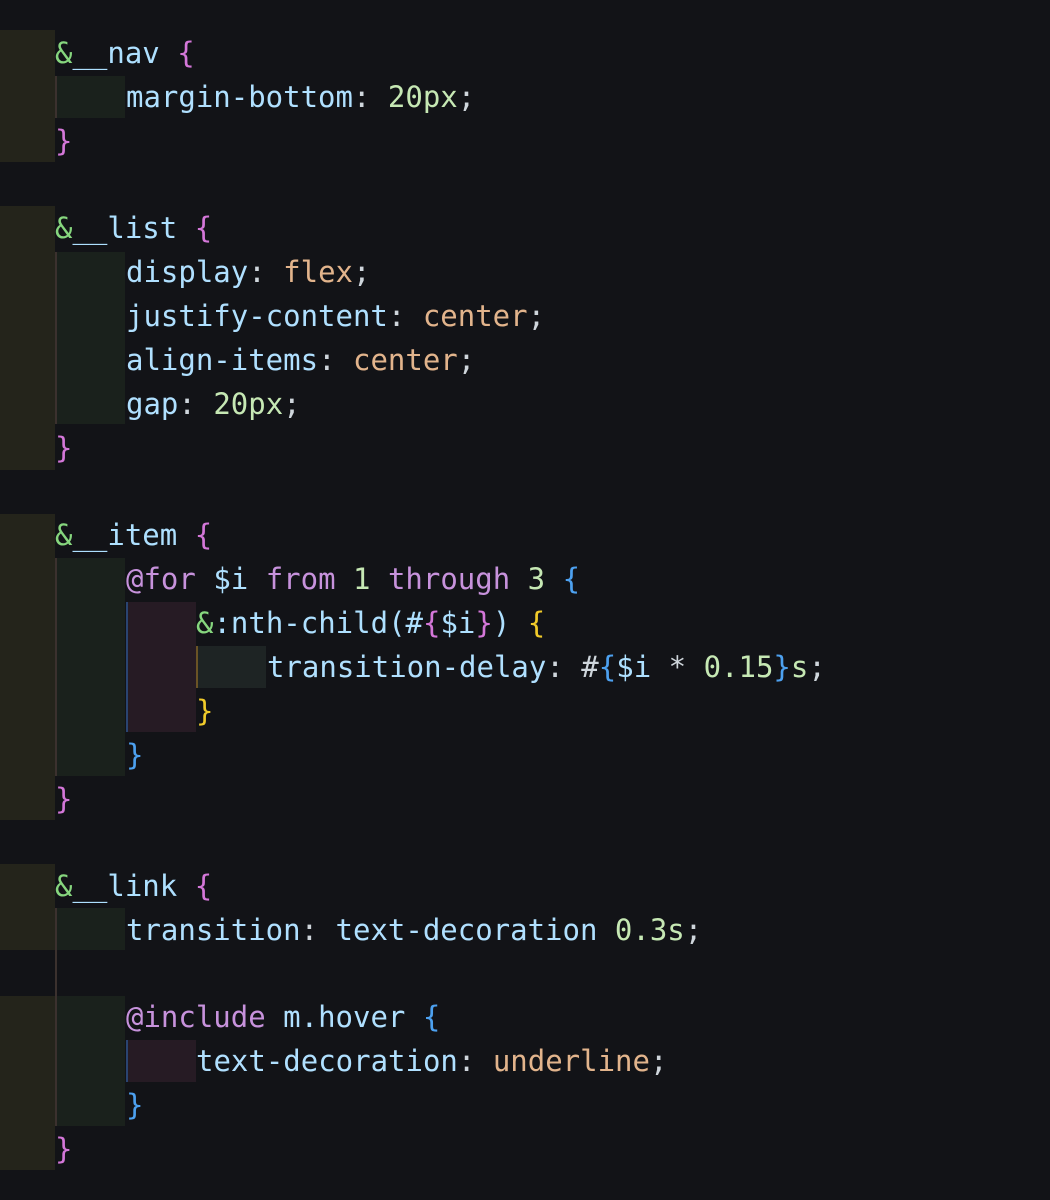 The image size is (1050, 1200). I want to click on code-line: @include m.hover {, so click(283, 1017).